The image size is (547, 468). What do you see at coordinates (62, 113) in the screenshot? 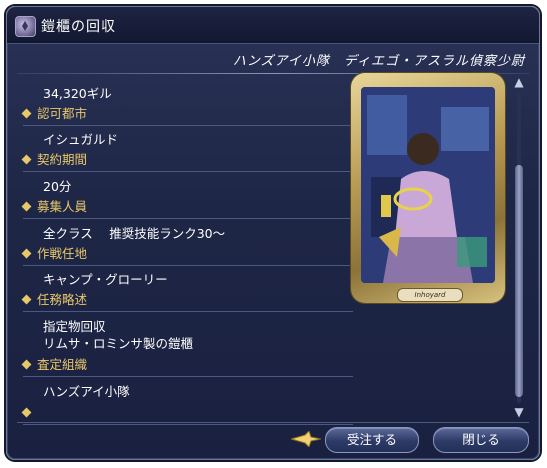
I see `field-label: 認可都市` at bounding box center [62, 113].